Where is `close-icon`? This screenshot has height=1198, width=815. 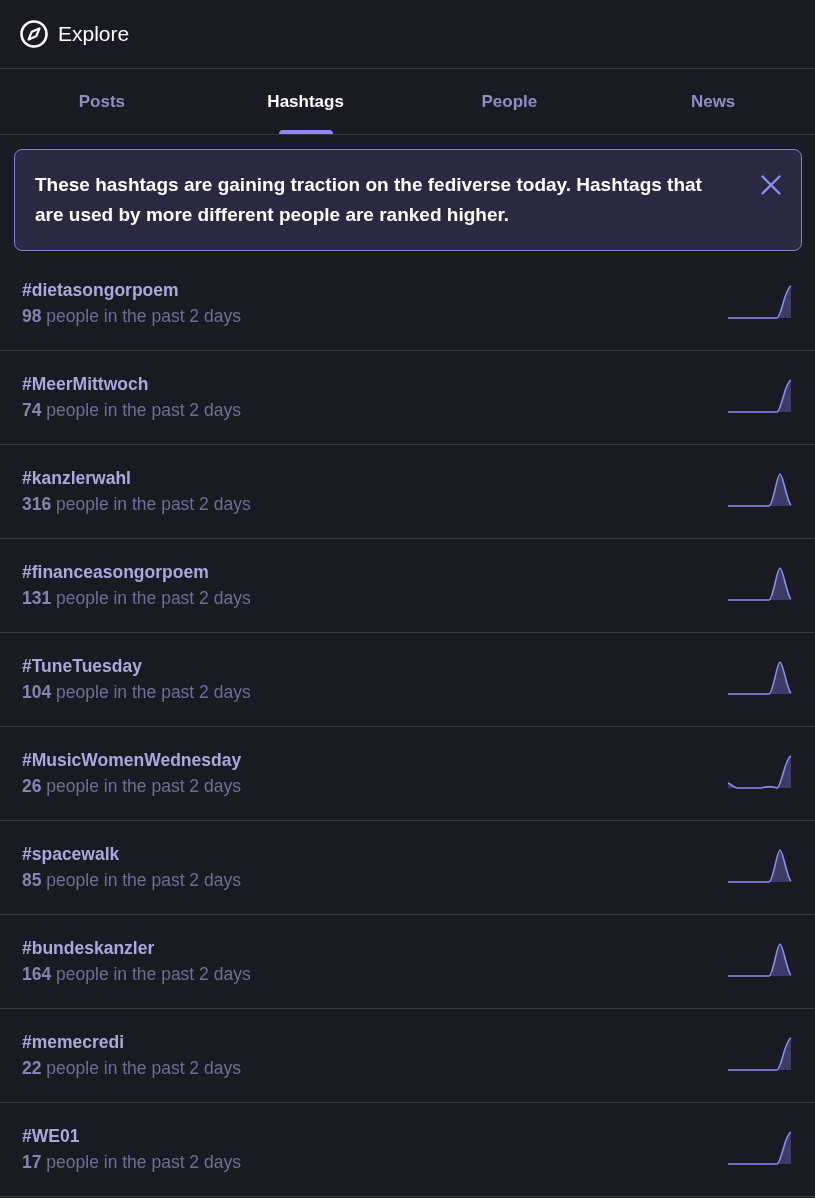 close-icon is located at coordinates (771, 185).